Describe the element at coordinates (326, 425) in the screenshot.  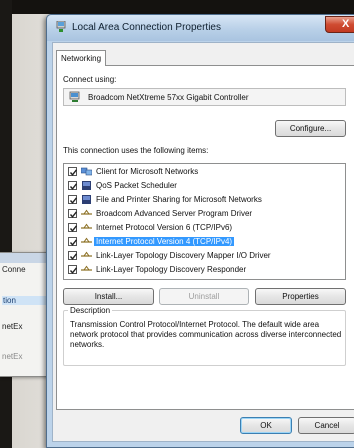
I see `cancel-button: Cancel` at that location.